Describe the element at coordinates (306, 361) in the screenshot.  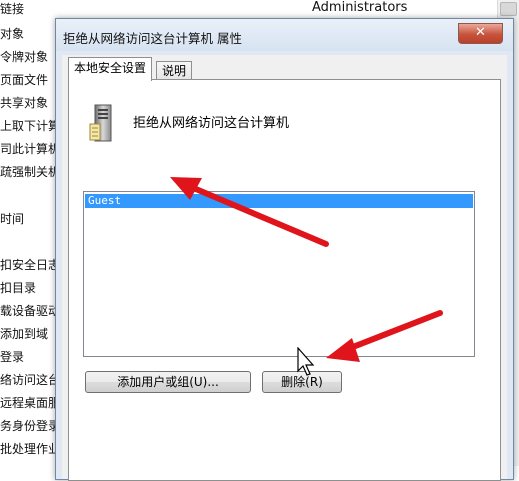
I see `mouse-pointer-icon` at that location.